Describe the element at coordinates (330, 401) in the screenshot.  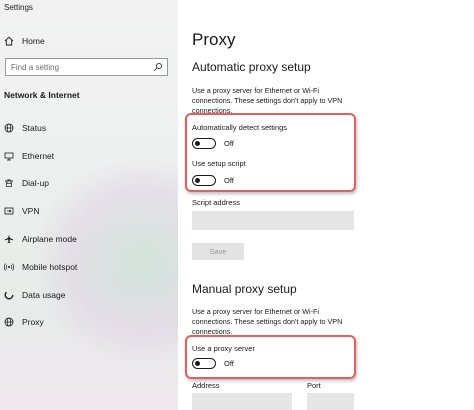
I see `port-field` at that location.